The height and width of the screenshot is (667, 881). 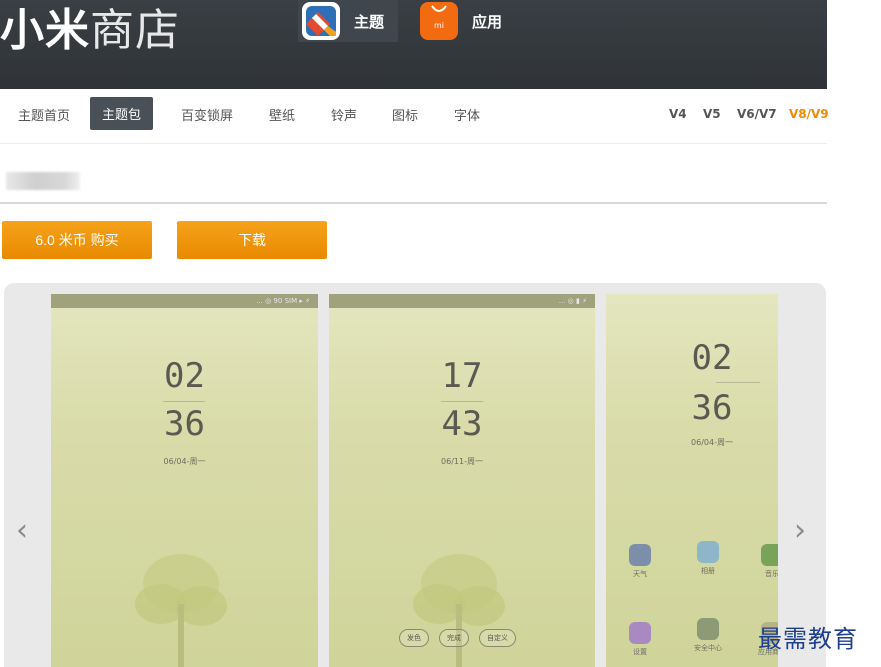 I want to click on security-icon, so click(x=708, y=629).